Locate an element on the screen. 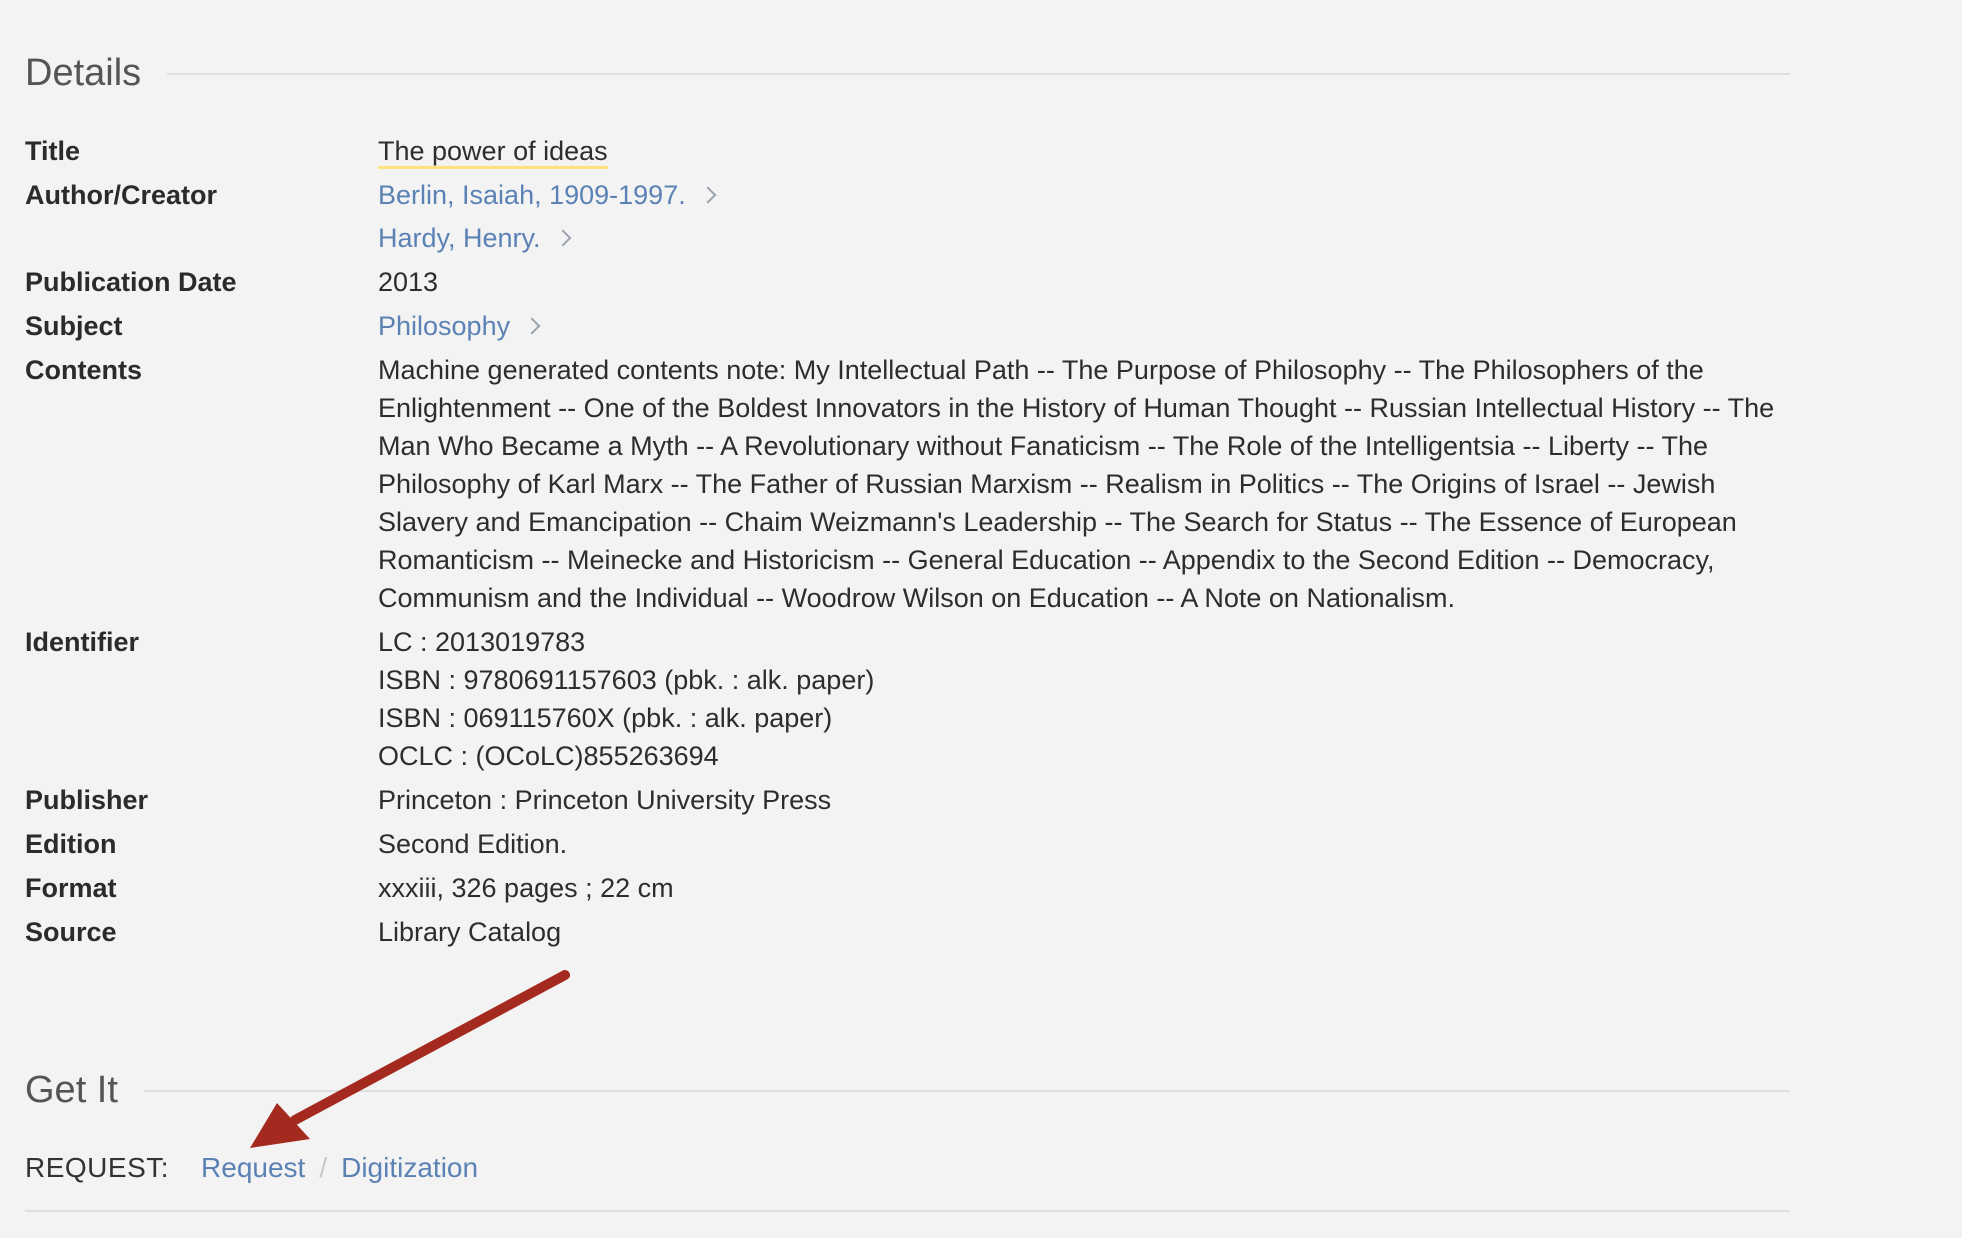  digitization-link: Digitization is located at coordinates (409, 1168).